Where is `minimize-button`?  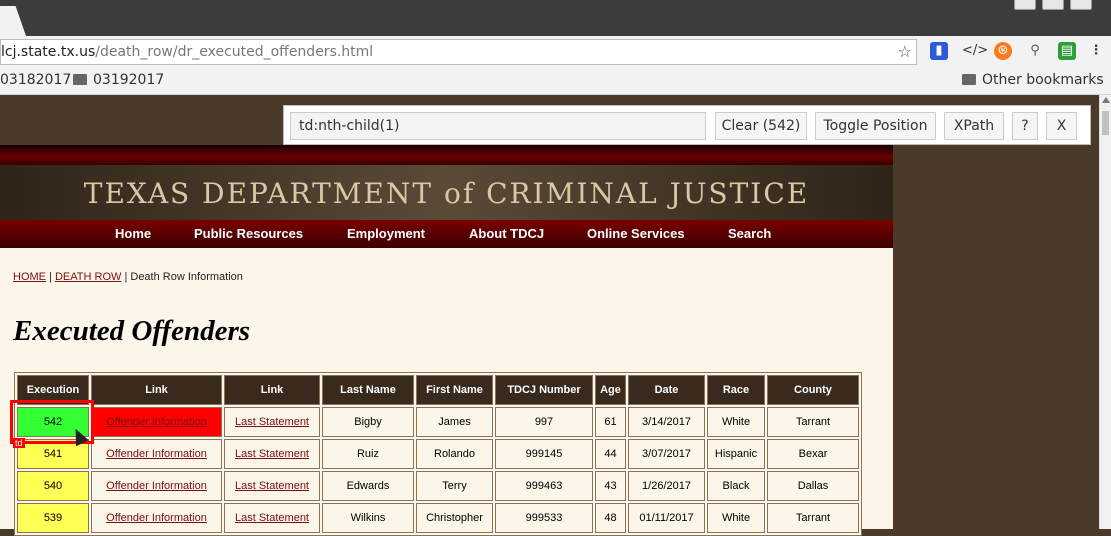 minimize-button is located at coordinates (1025, 5).